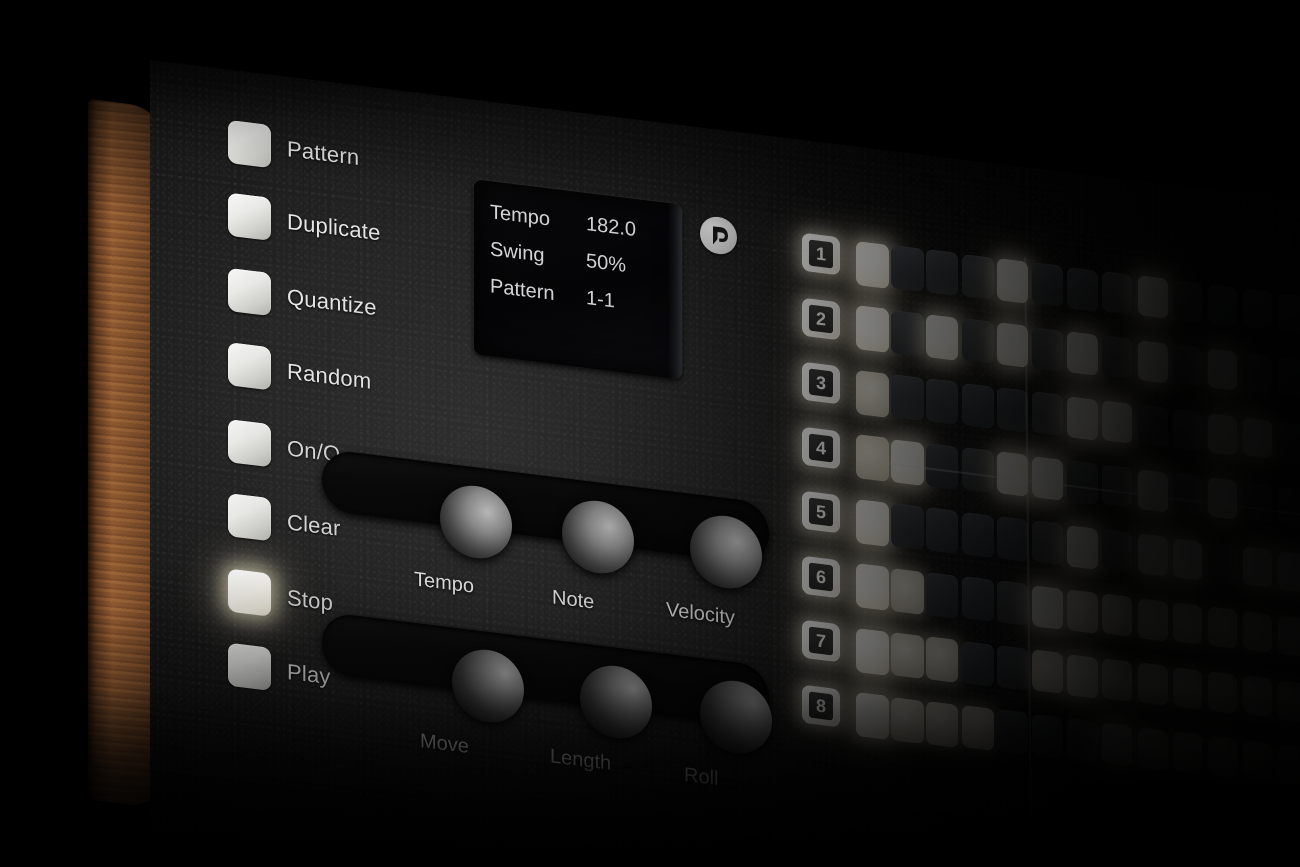  What do you see at coordinates (1117, 486) in the screenshot?
I see `pad-r4-c8` at bounding box center [1117, 486].